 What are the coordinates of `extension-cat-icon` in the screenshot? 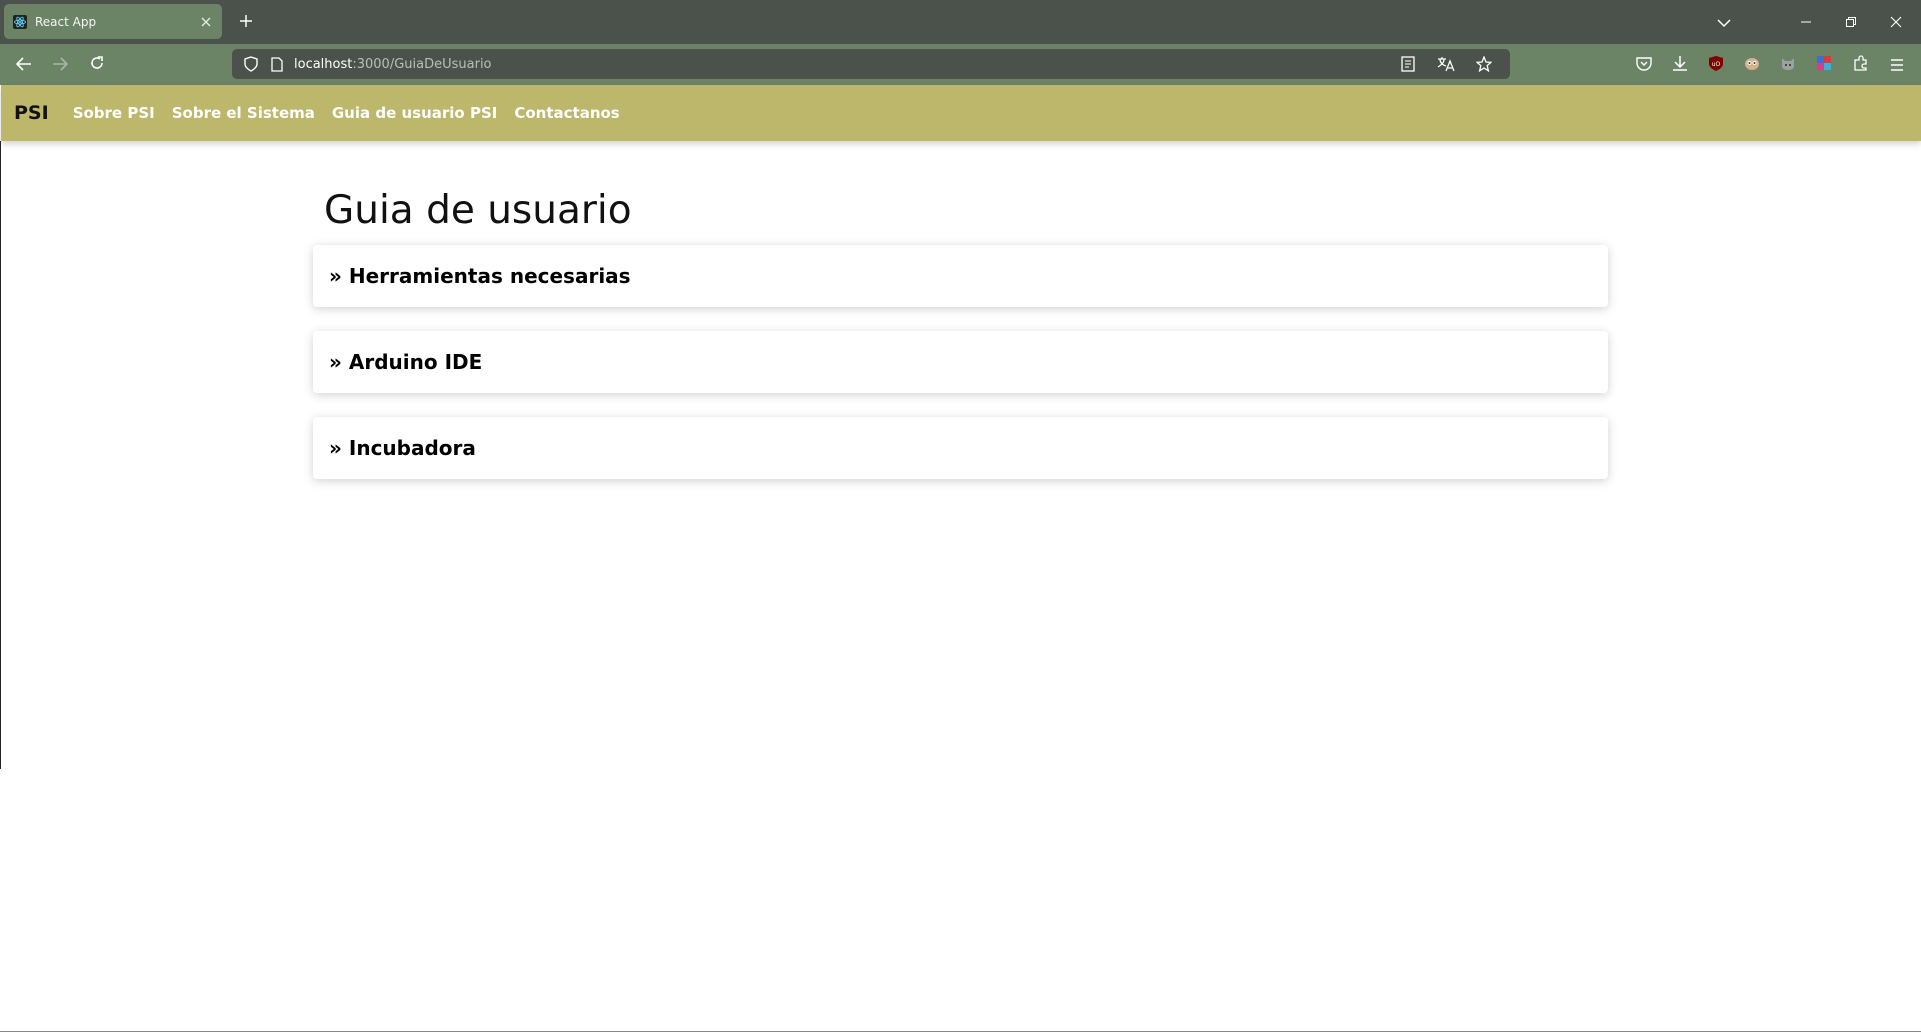 It's located at (1788, 65).